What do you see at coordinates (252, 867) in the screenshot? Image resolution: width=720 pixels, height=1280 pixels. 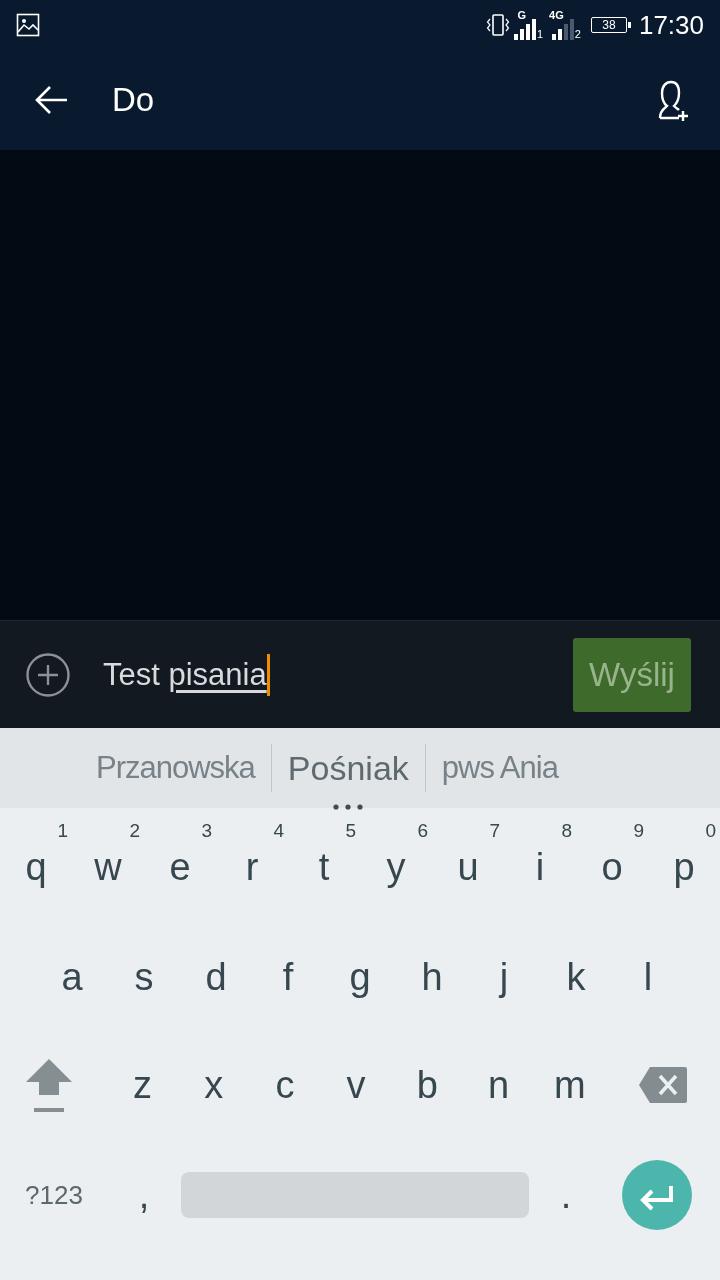 I see `keyboard-key: r` at bounding box center [252, 867].